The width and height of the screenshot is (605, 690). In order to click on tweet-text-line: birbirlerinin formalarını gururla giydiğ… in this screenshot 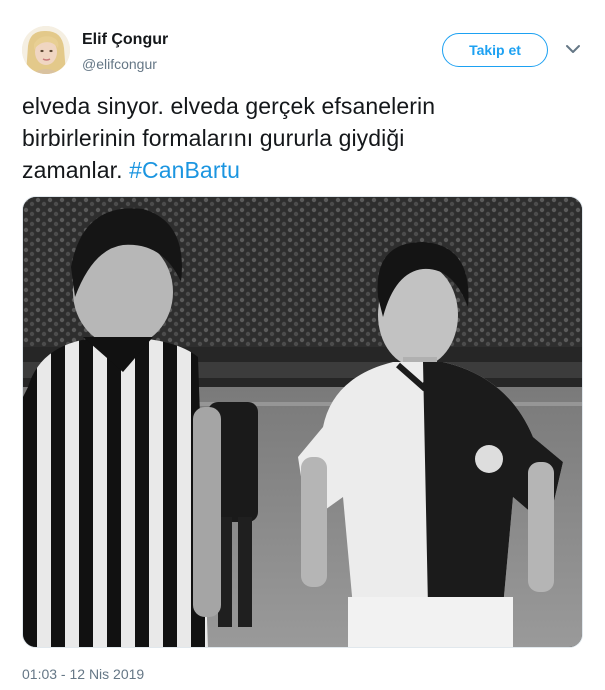, I will do `click(213, 138)`.